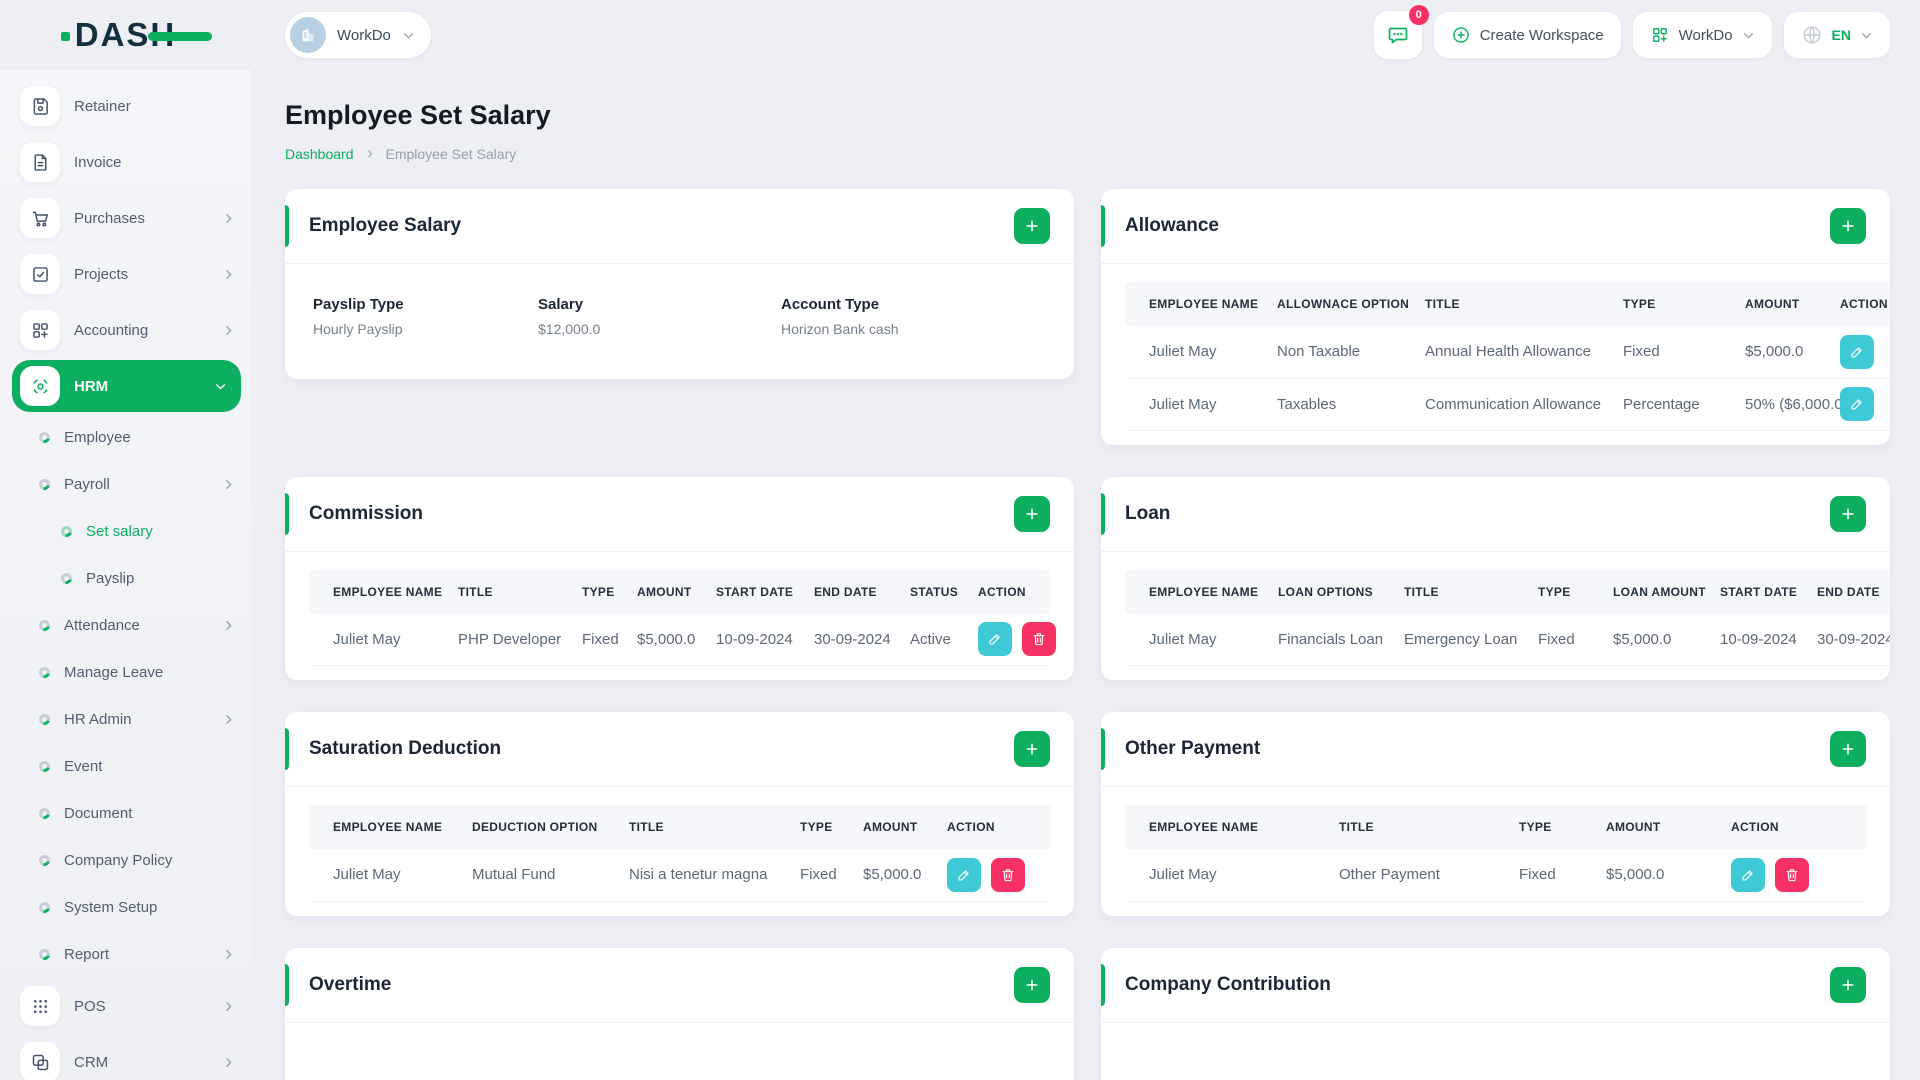 The image size is (1920, 1080). What do you see at coordinates (569, 329) in the screenshot?
I see `field-value: $12,000.0` at bounding box center [569, 329].